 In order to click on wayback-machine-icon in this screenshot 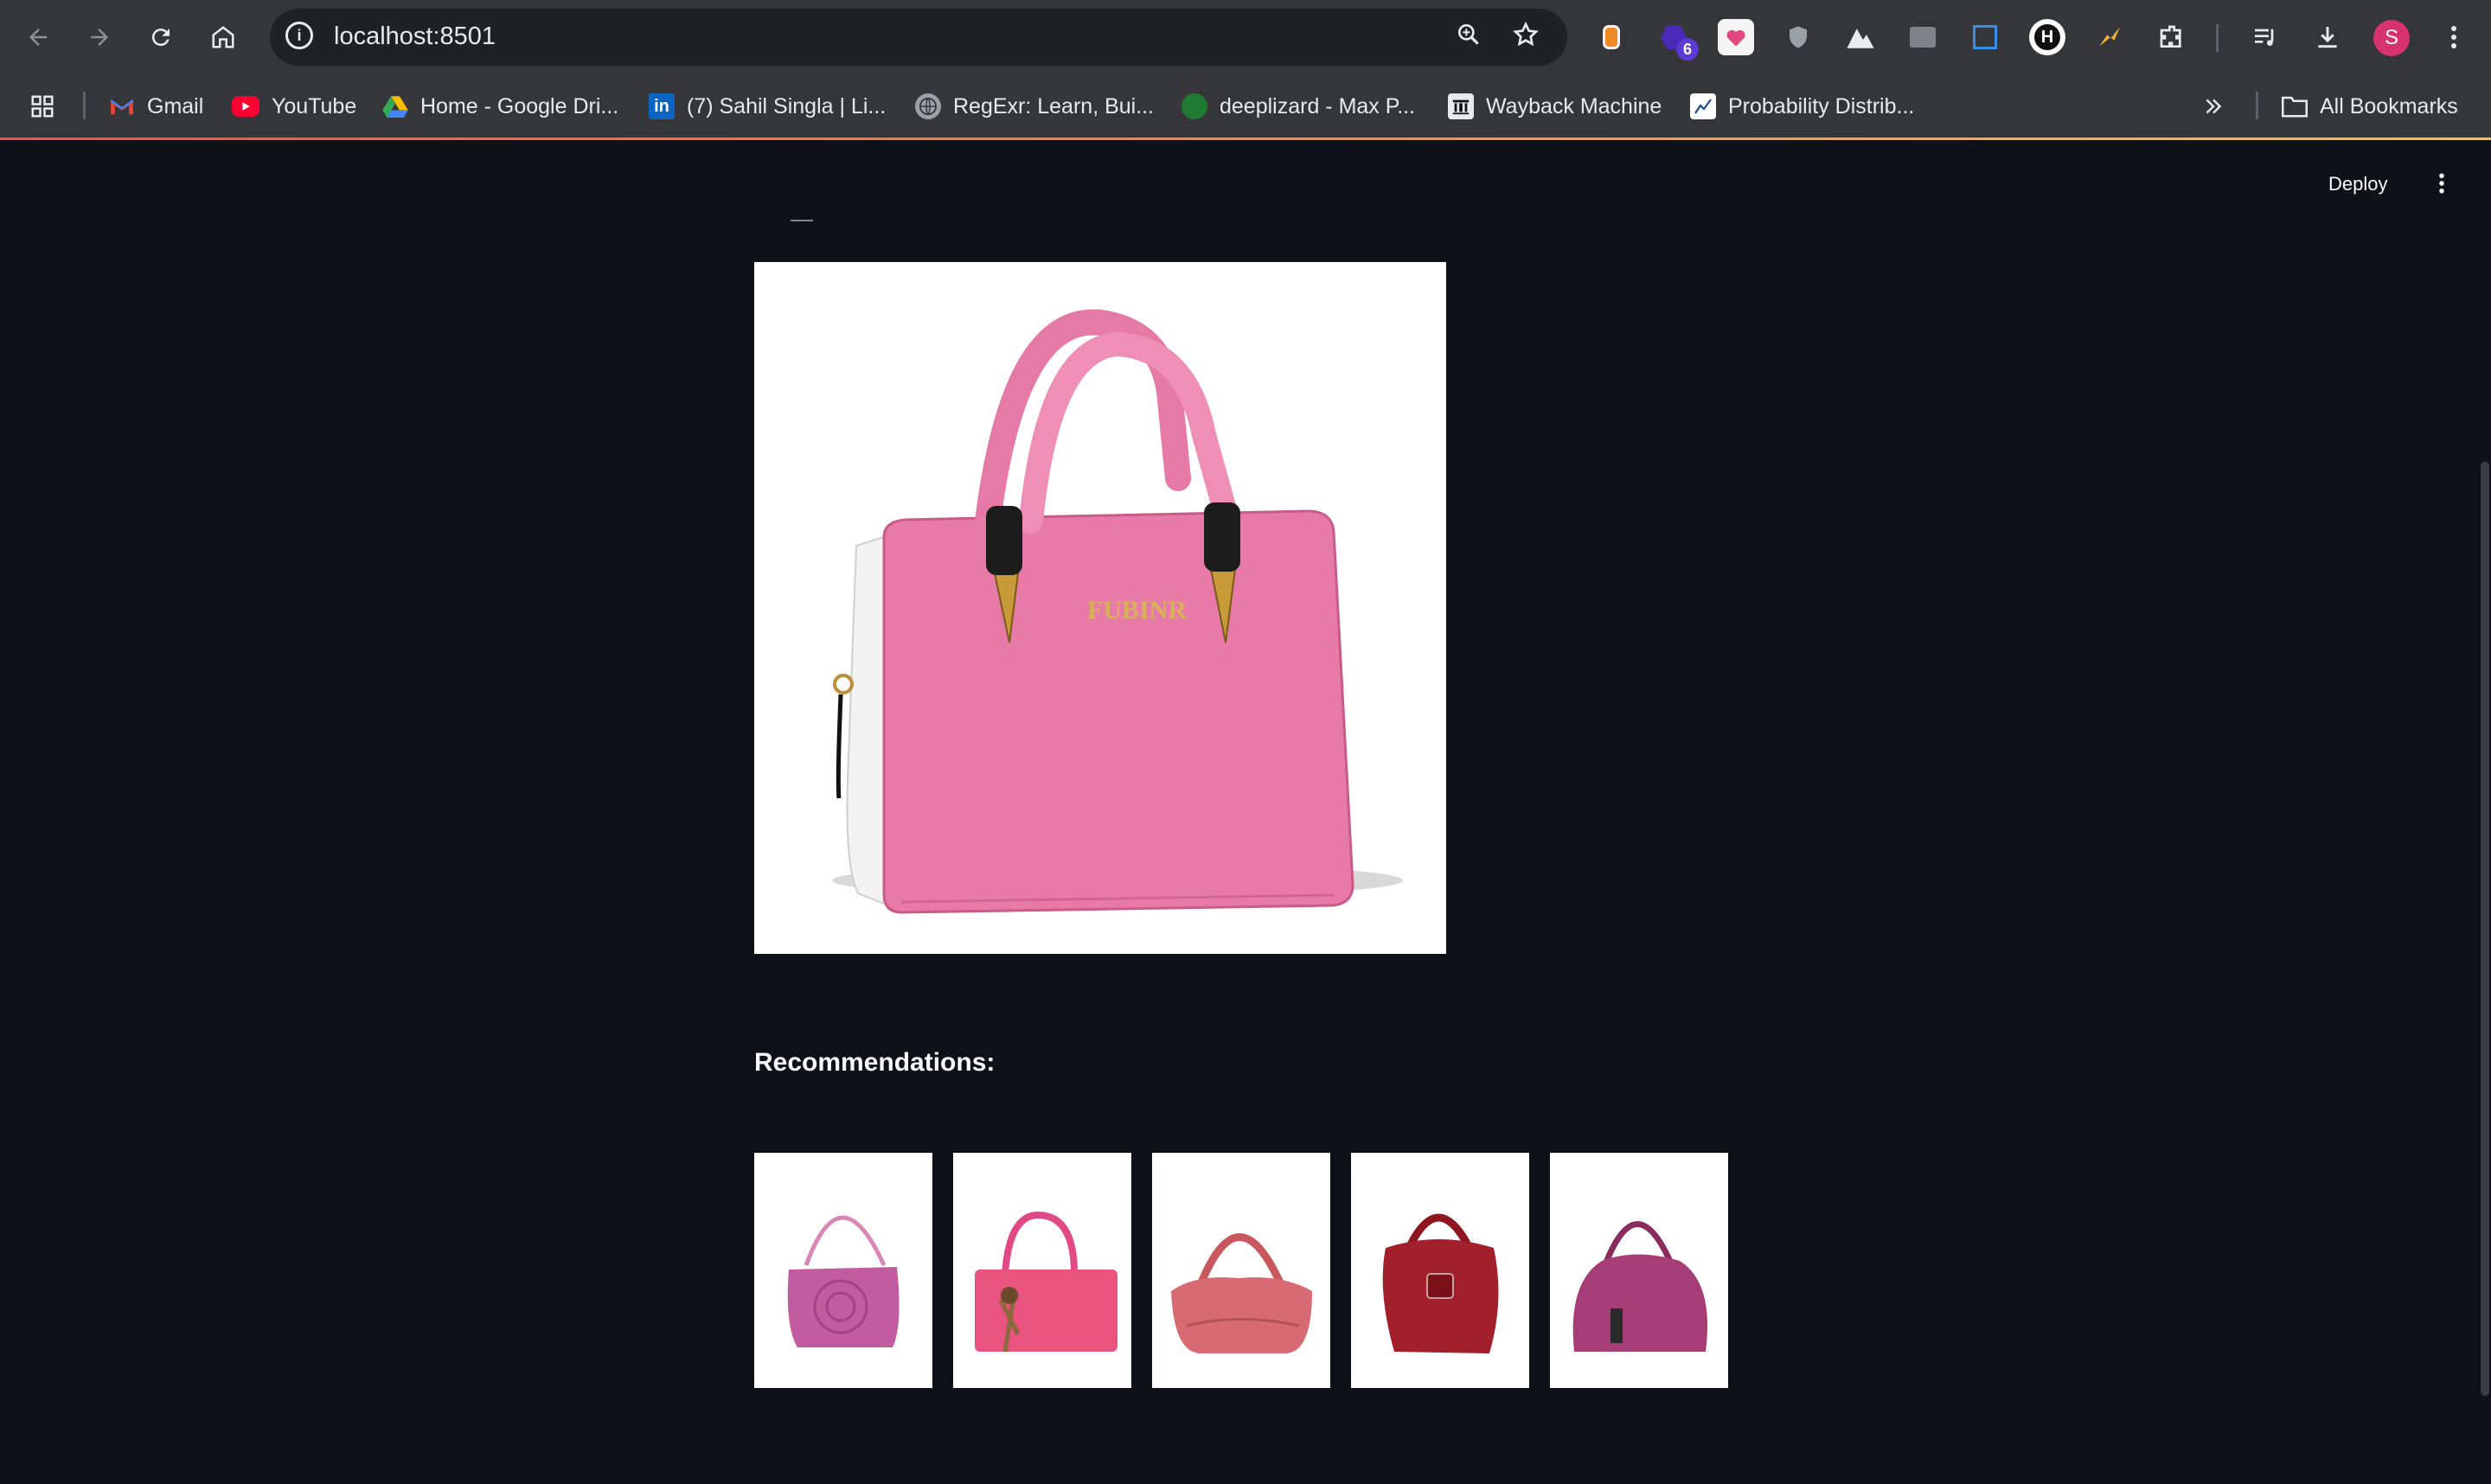, I will do `click(1461, 106)`.